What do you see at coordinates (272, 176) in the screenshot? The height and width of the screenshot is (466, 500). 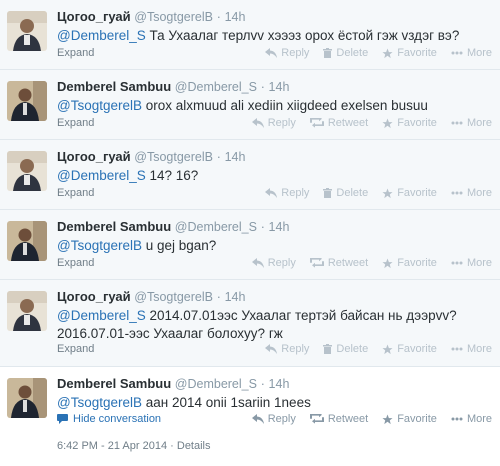 I see `tweet-text: @Demberel_S 14? 16?` at bounding box center [272, 176].